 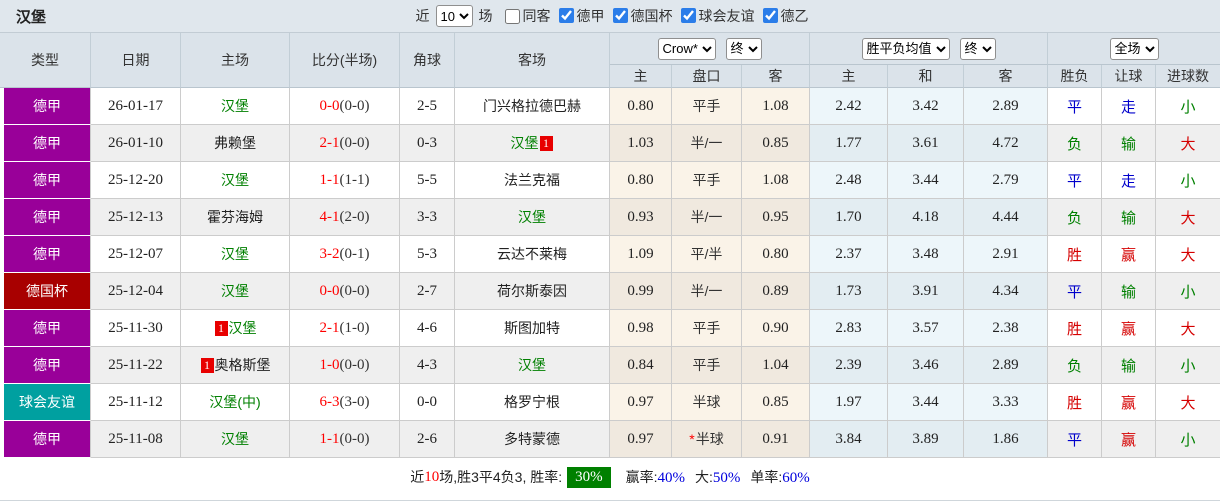 I want to click on bookmaker-select: Crow*, so click(x=686, y=48).